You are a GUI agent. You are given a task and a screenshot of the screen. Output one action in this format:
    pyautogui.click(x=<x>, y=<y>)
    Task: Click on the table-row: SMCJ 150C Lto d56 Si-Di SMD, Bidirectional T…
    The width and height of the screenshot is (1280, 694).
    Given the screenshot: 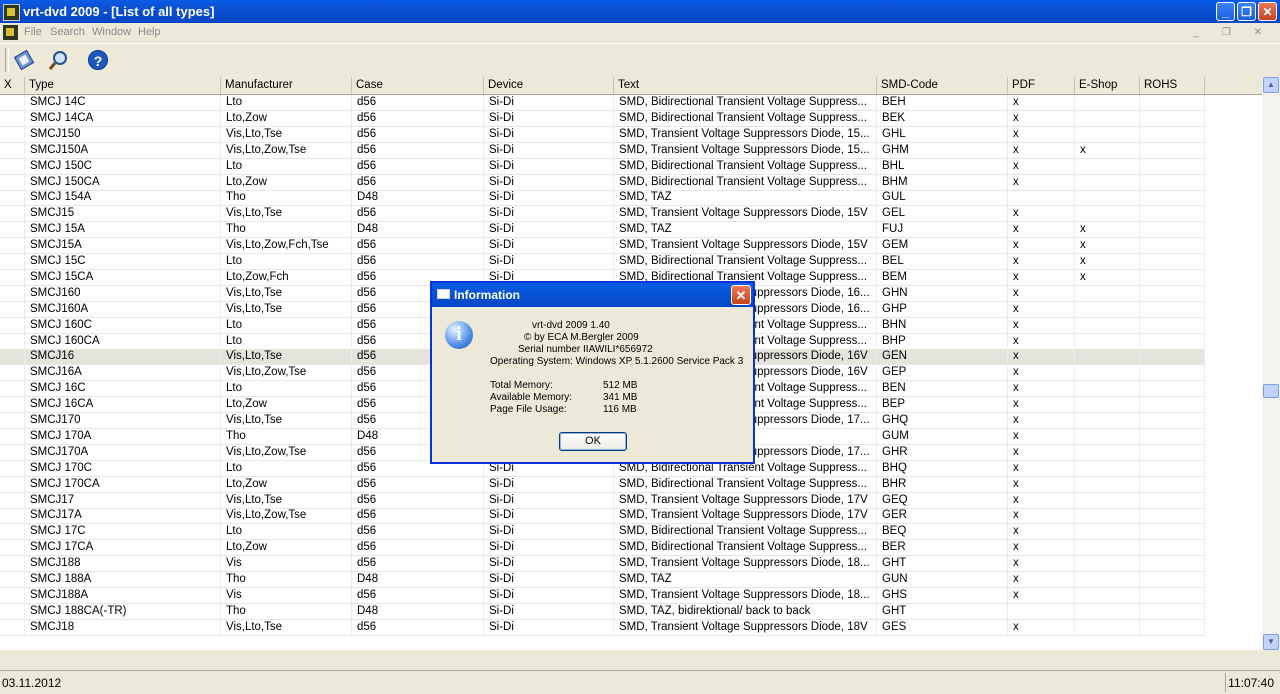 What is the action you would take?
    pyautogui.click(x=602, y=166)
    